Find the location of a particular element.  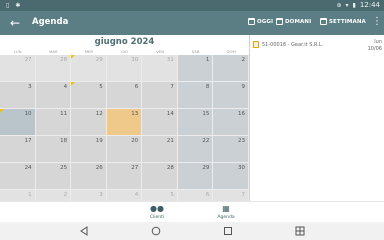

calendar-day-cell: 12 is located at coordinates (89, 122).